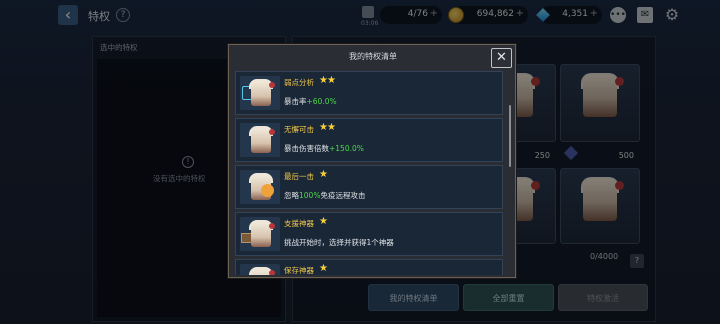 The width and height of the screenshot is (720, 324). Describe the element at coordinates (299, 129) in the screenshot. I see `perk-name: 无懈可击` at that location.